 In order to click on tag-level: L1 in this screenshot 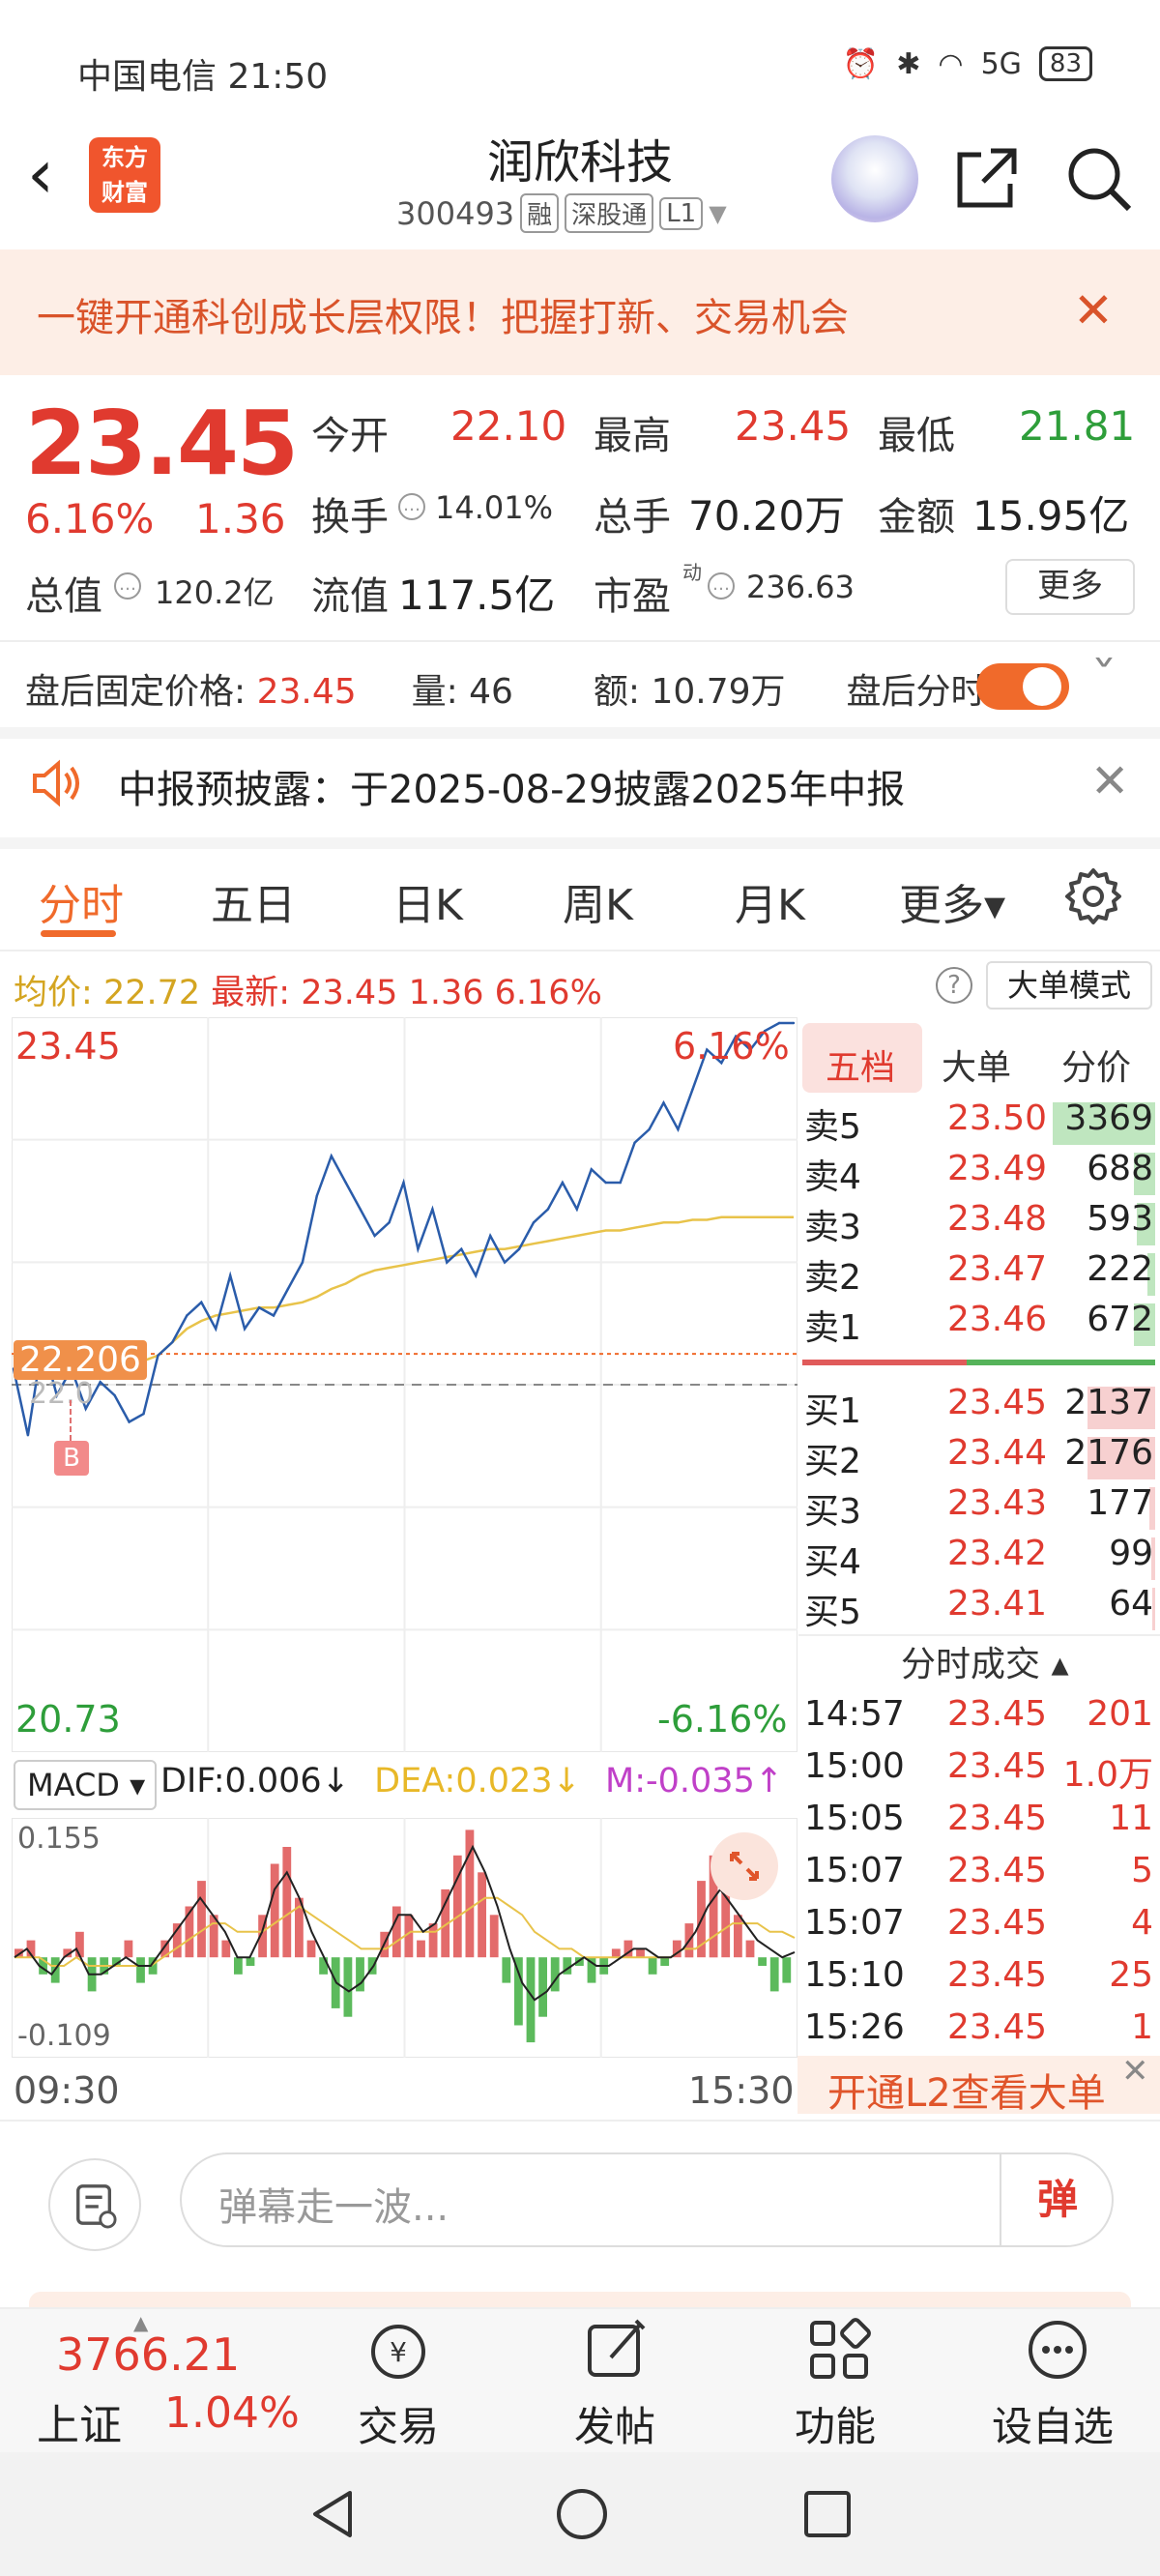, I will do `click(681, 213)`.